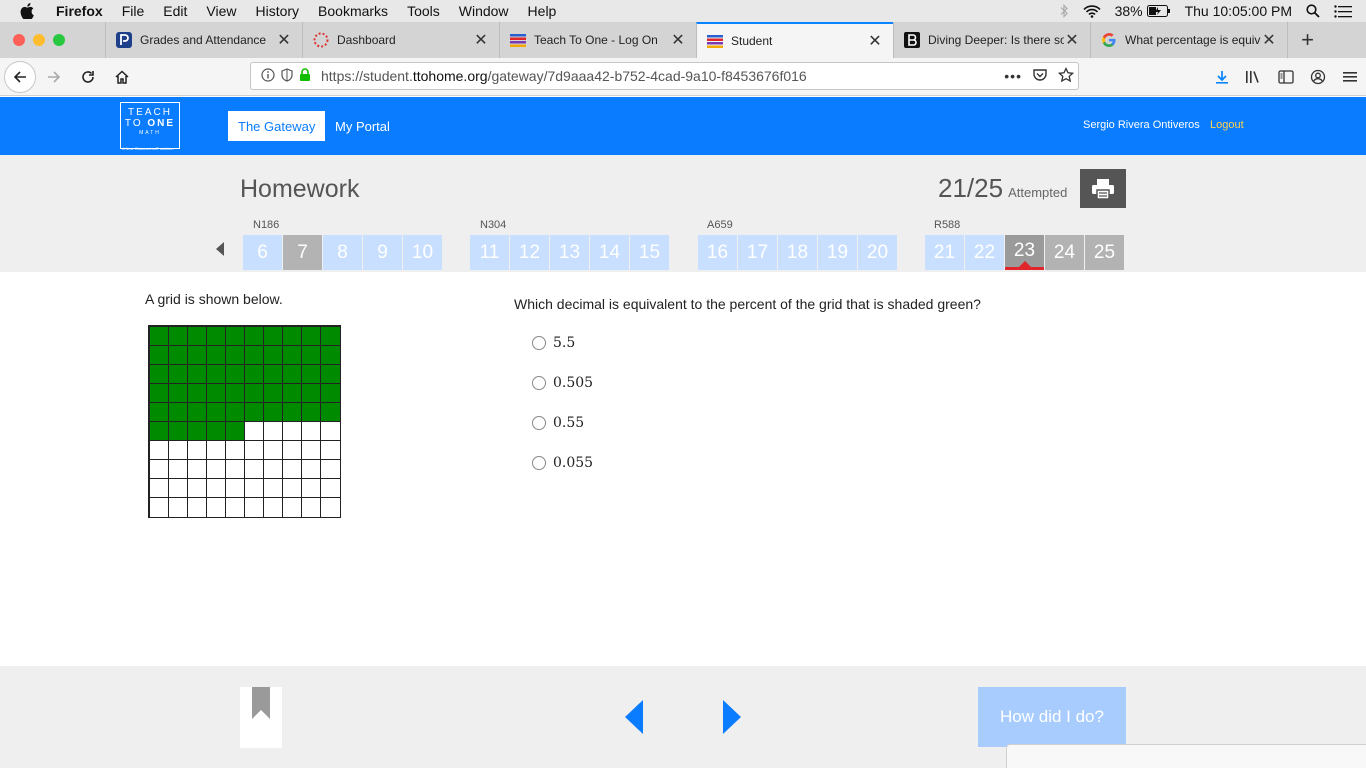 Image resolution: width=1366 pixels, height=768 pixels. What do you see at coordinates (122, 77) in the screenshot?
I see `home-icon` at bounding box center [122, 77].